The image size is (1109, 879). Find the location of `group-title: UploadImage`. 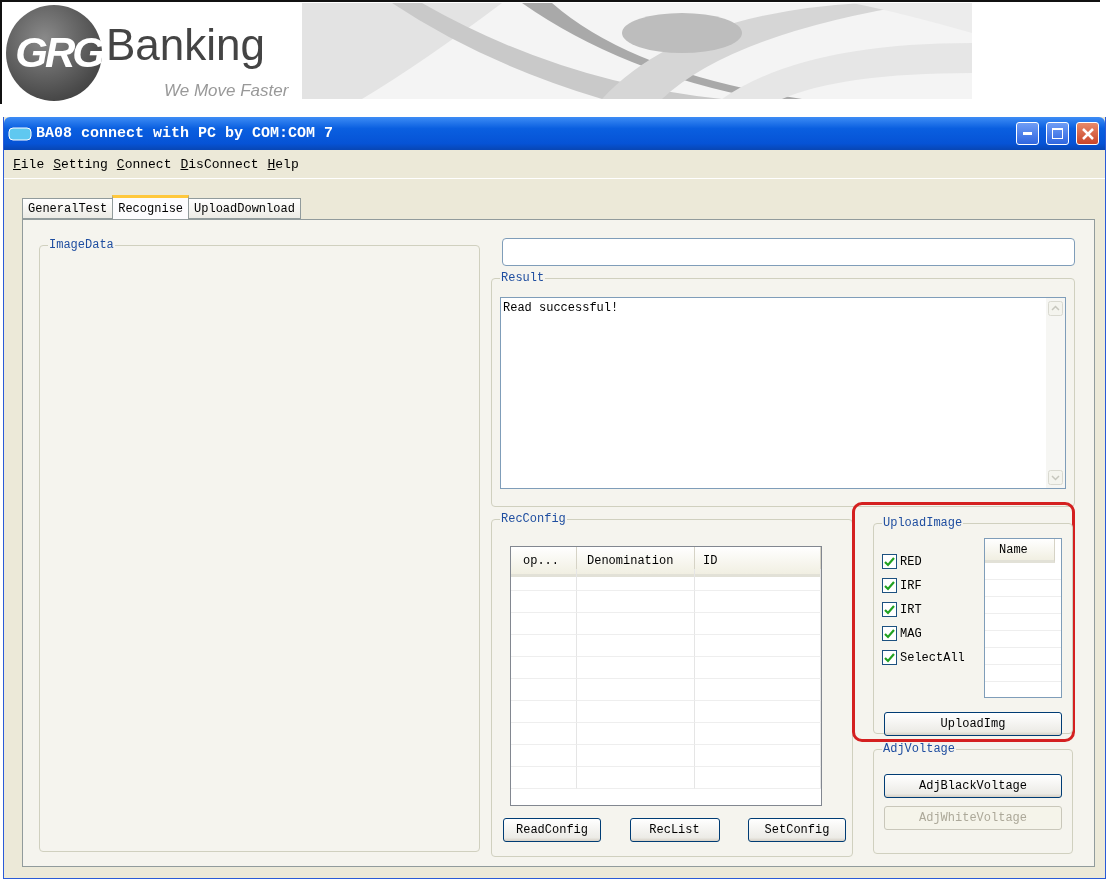

group-title: UploadImage is located at coordinates (923, 523).